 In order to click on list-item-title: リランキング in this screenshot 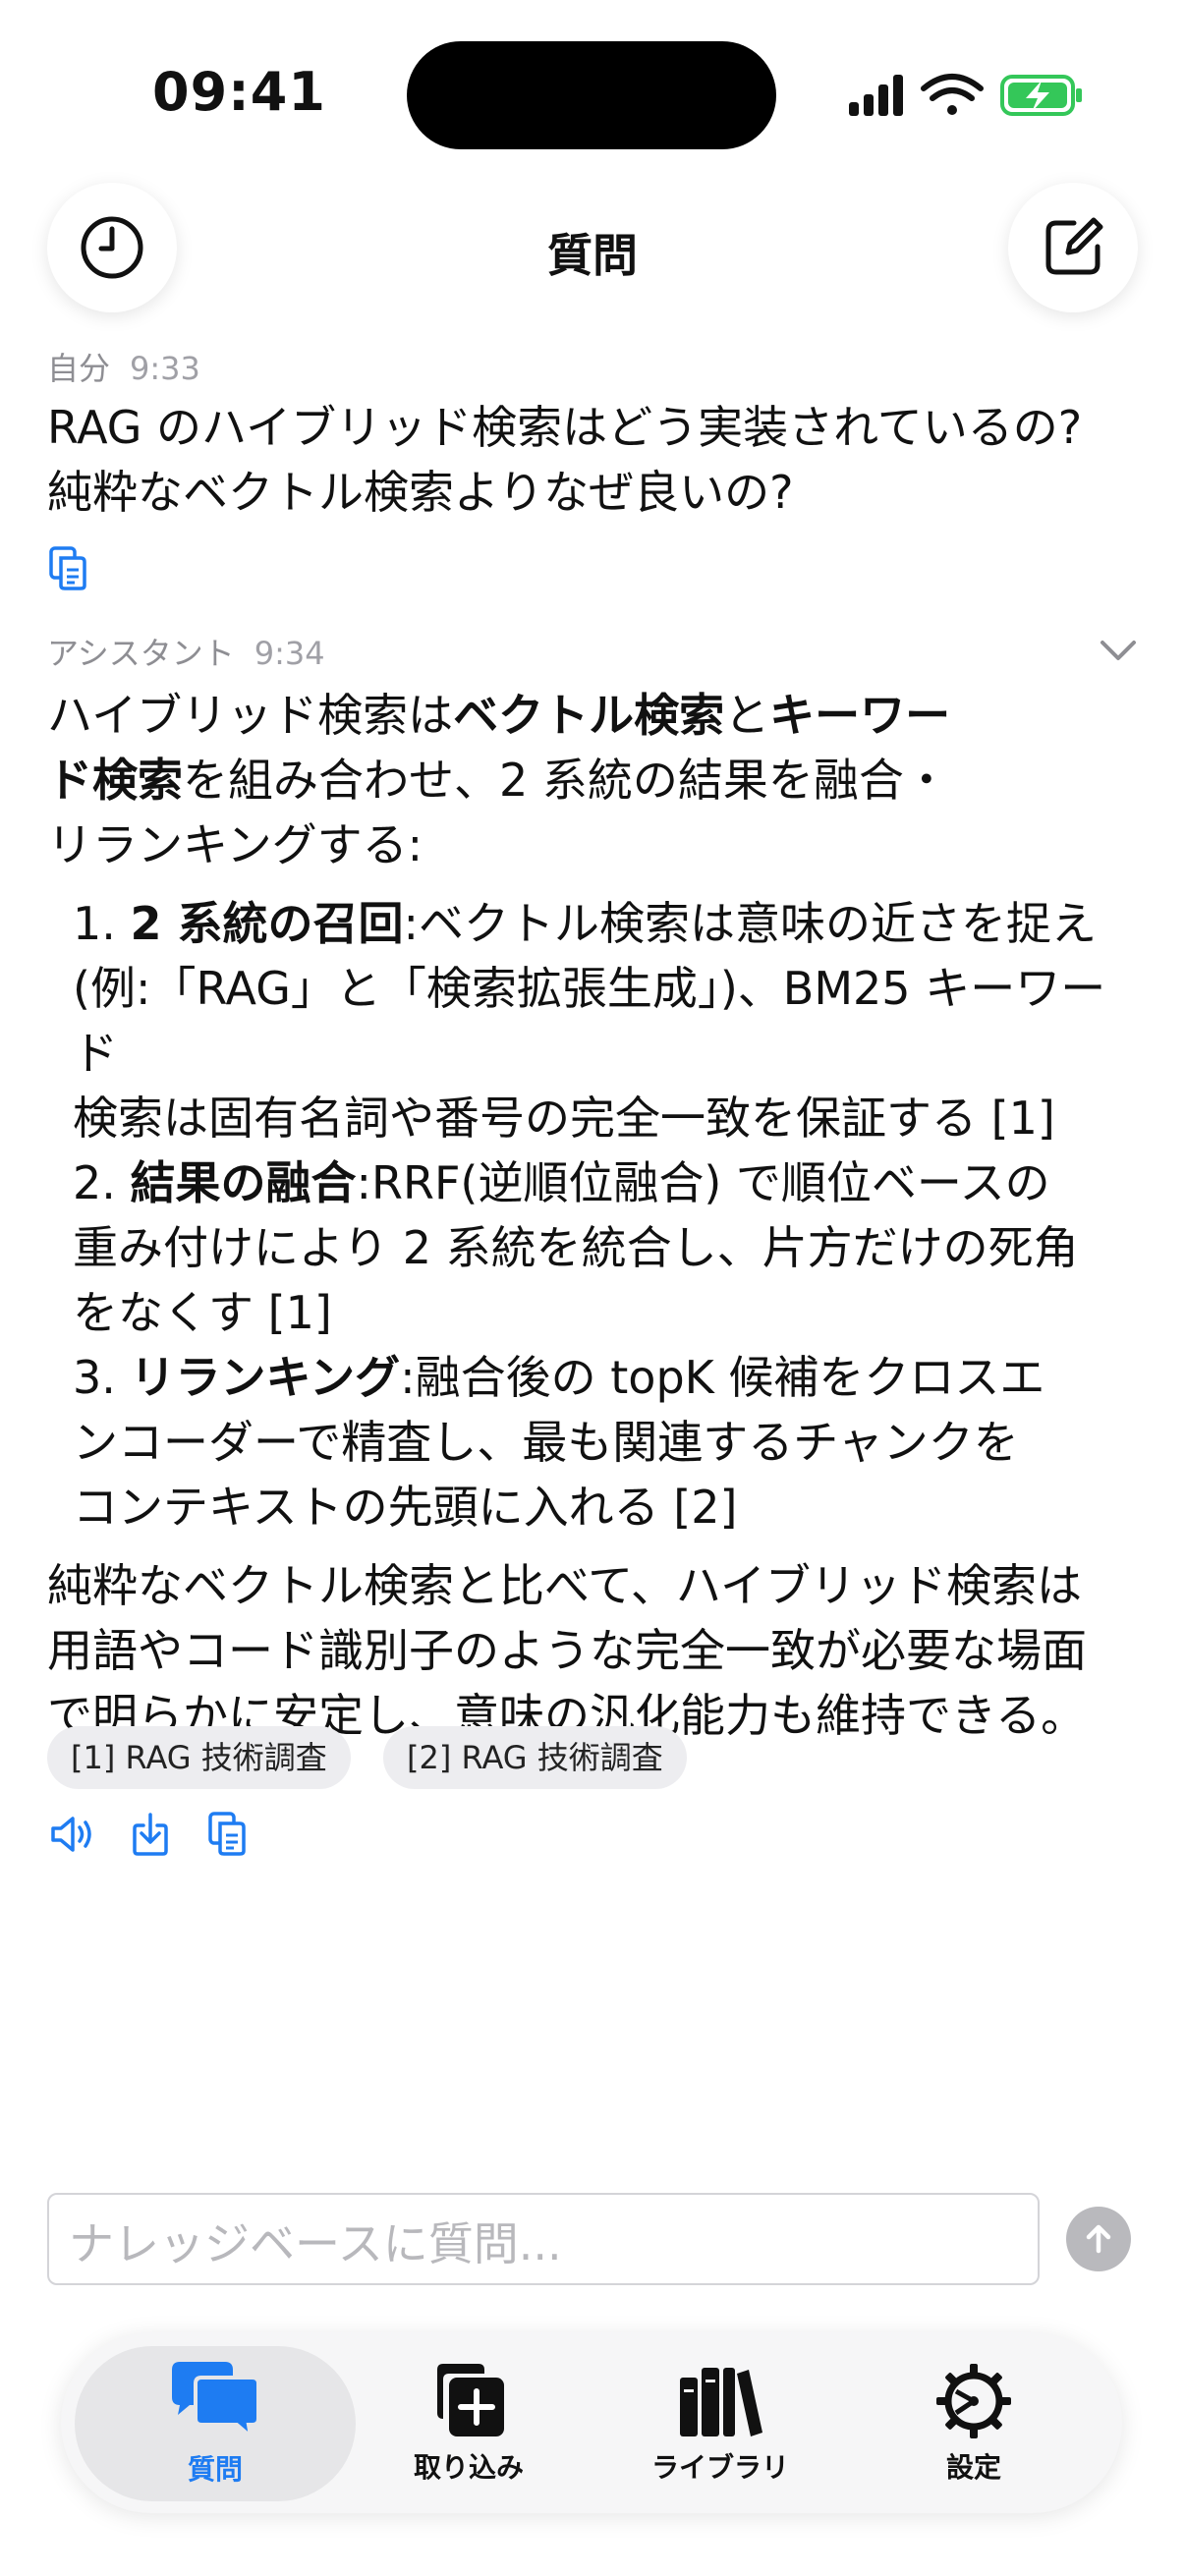, I will do `click(265, 1377)`.